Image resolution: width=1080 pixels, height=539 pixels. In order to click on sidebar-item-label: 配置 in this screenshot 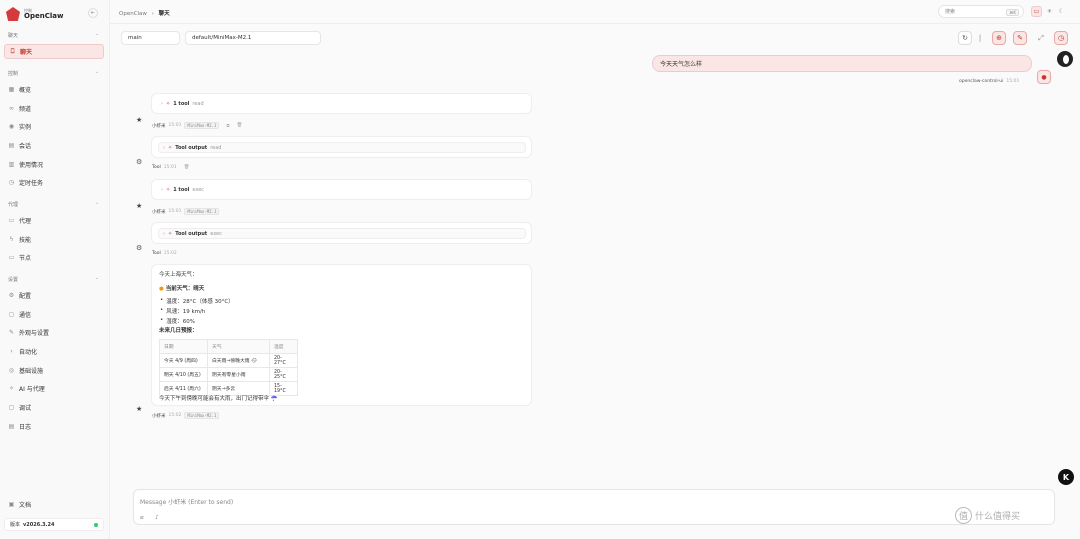, I will do `click(25, 296)`.